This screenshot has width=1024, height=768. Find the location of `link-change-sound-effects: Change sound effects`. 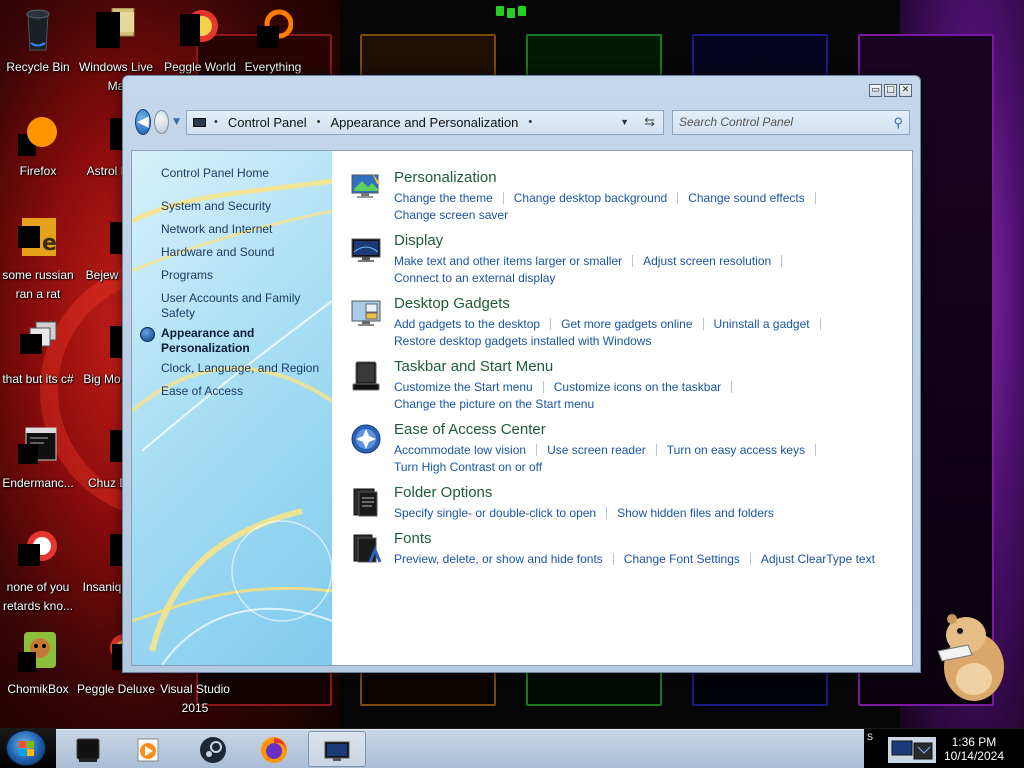

link-change-sound-effects: Change sound effects is located at coordinates (746, 198).